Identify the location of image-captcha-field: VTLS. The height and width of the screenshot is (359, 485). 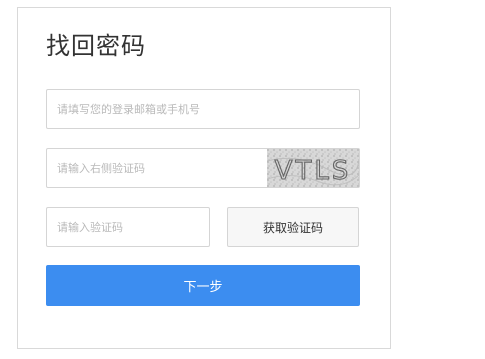
(203, 168).